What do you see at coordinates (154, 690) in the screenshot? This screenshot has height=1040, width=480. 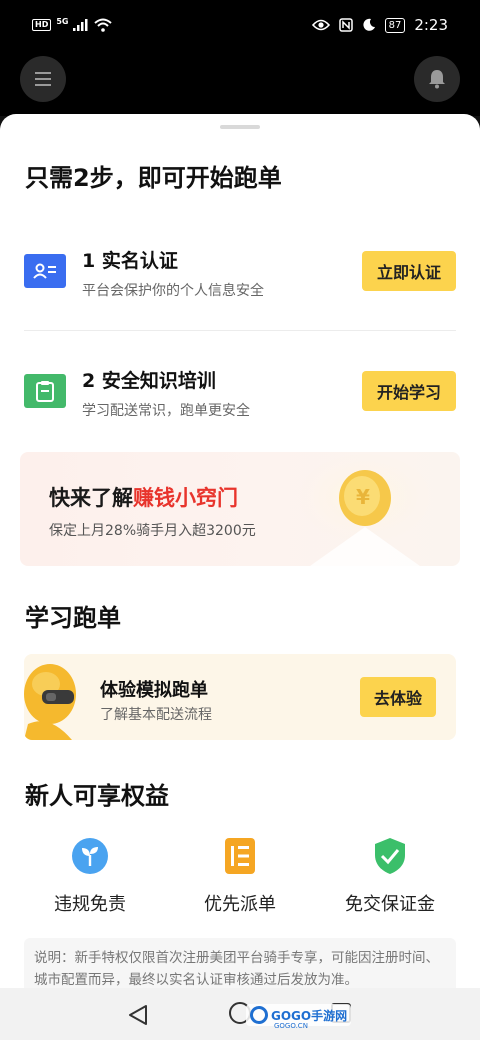 I see `simulation-title: 体验模拟跑单` at bounding box center [154, 690].